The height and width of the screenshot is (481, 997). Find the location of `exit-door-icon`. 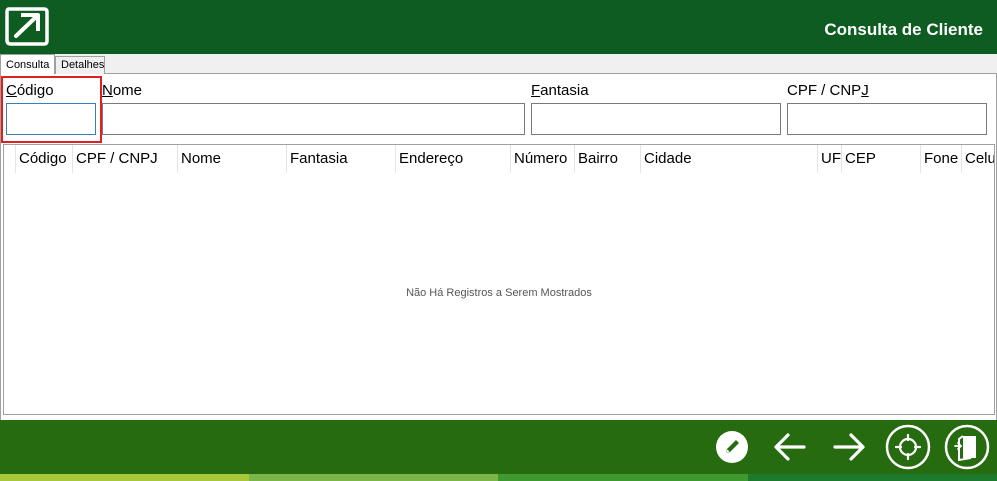

exit-door-icon is located at coordinates (967, 447).